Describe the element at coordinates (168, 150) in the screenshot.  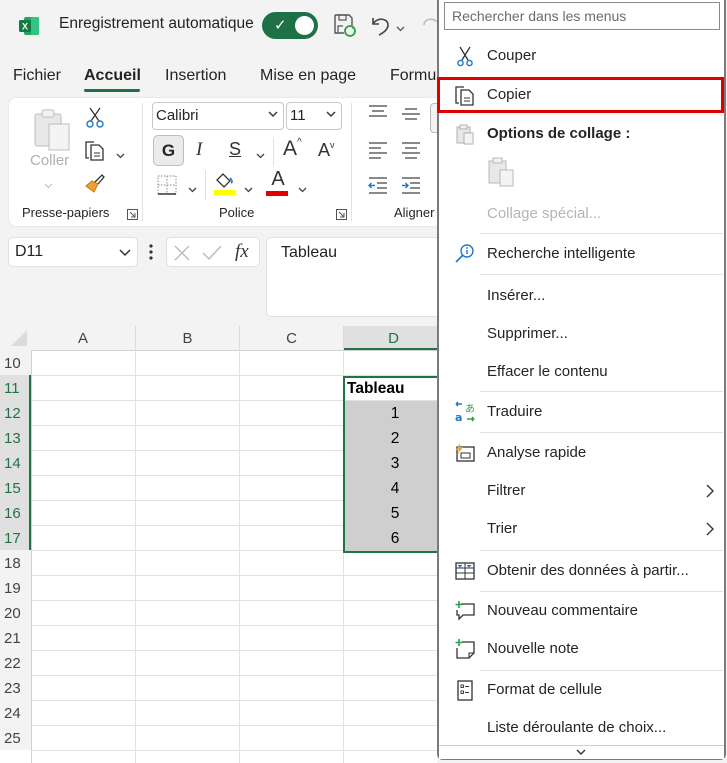
I see `bold-button: G` at that location.